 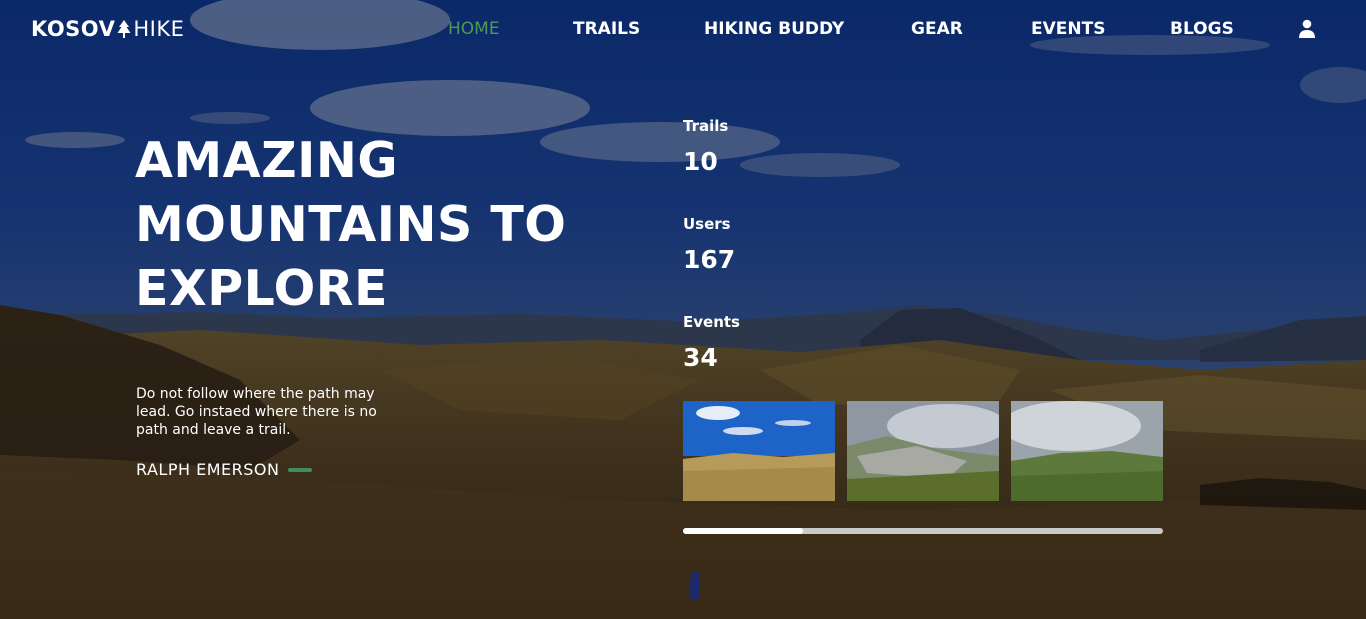 What do you see at coordinates (706, 126) in the screenshot?
I see `stat-label-trails: Trails` at bounding box center [706, 126].